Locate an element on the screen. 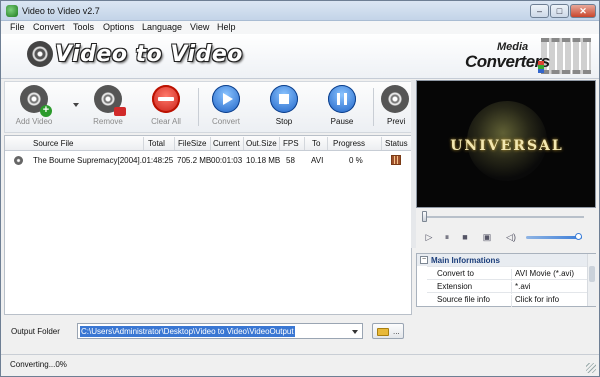 Image resolution: width=600 pixels, height=377 pixels. info-val-source-file-info: Click for info is located at coordinates (535, 301).